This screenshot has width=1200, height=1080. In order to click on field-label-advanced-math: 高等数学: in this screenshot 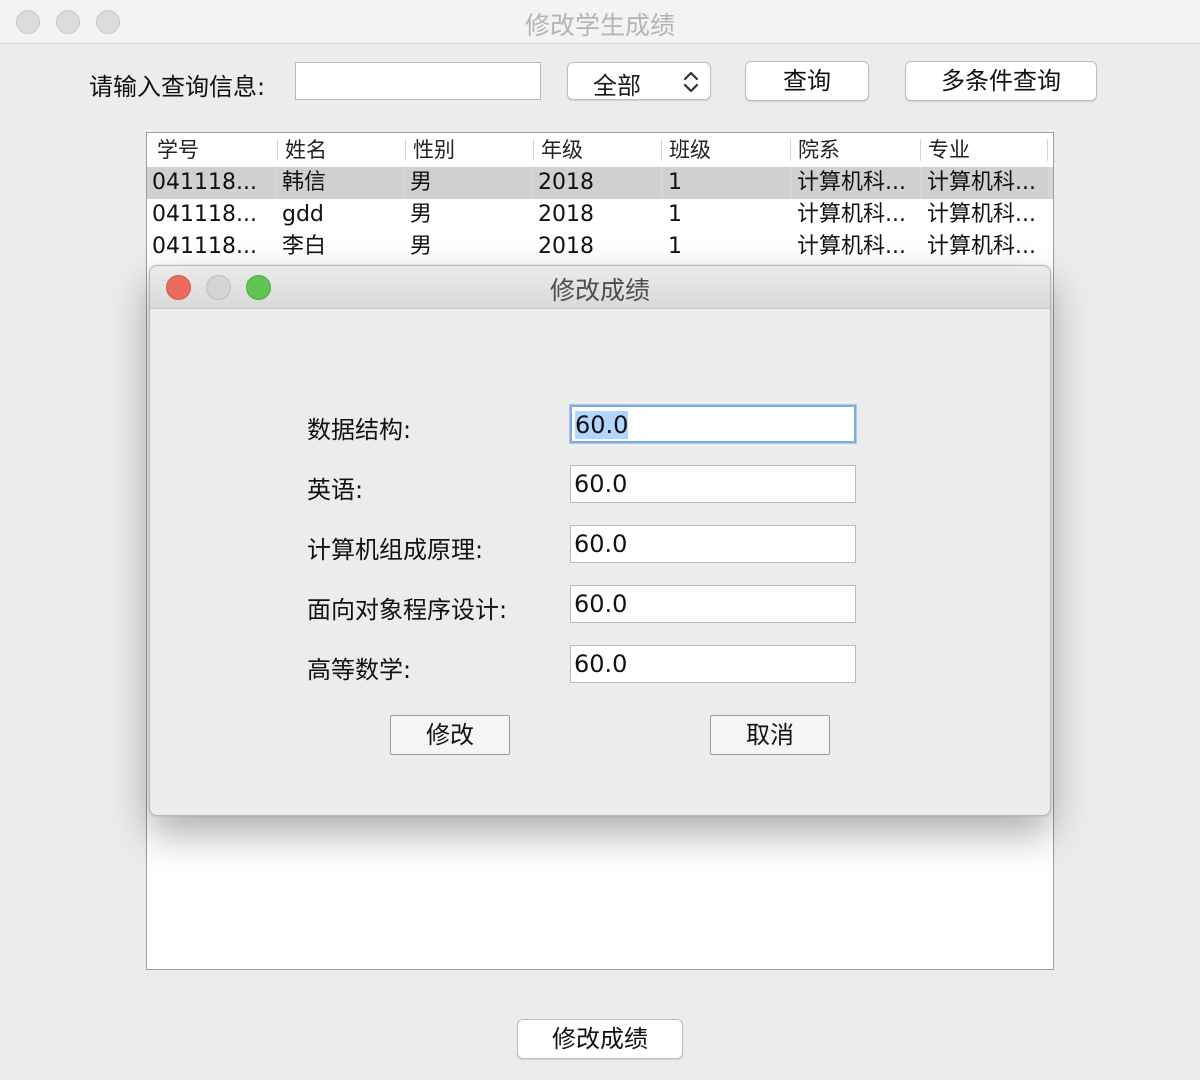, I will do `click(359, 670)`.